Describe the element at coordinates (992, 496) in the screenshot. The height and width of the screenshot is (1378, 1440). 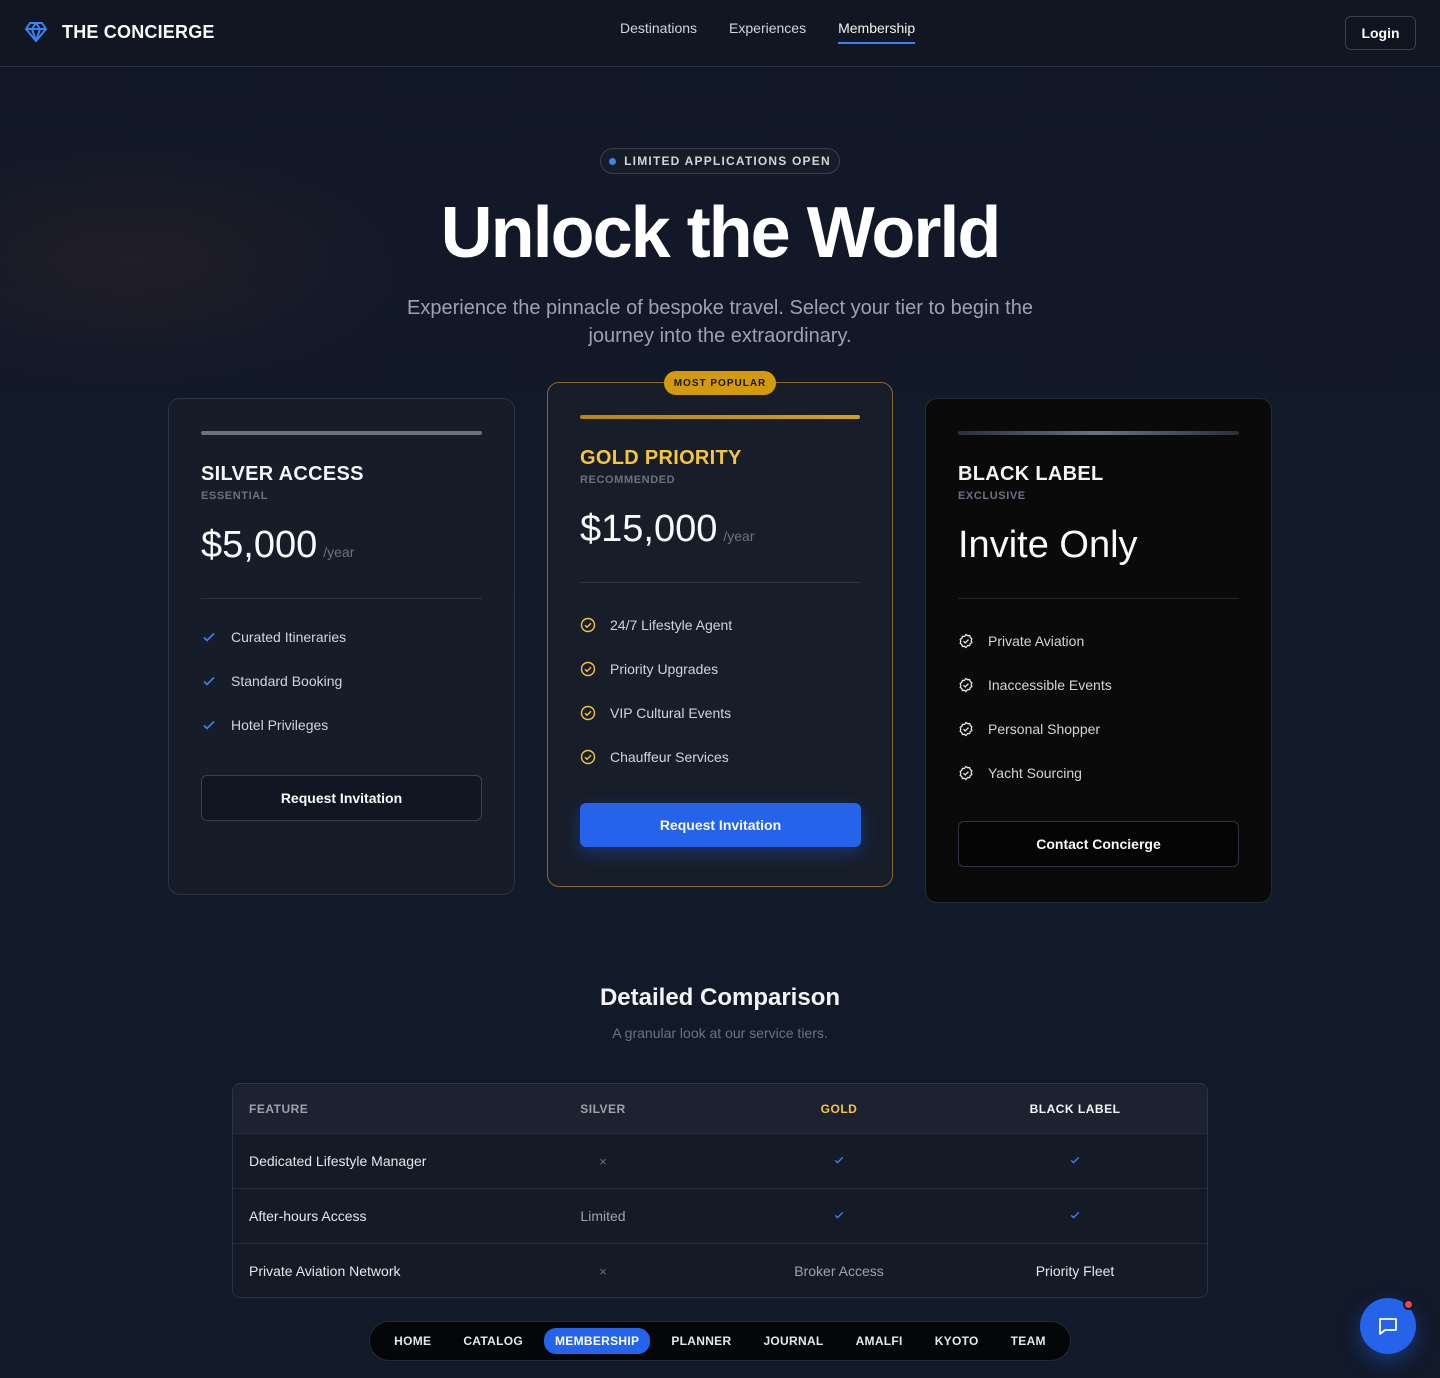
I see `tier-subtitle: EXCLUSIVE` at that location.